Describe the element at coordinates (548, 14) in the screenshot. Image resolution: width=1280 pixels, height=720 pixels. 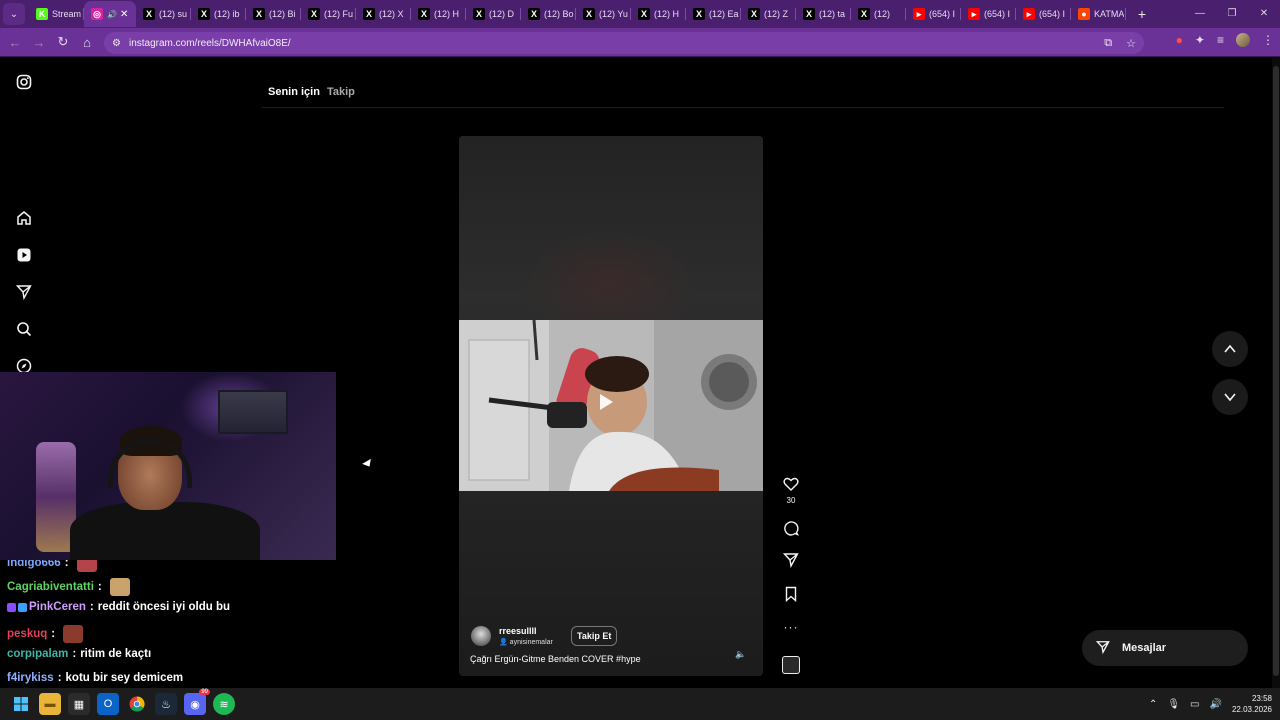
I see `browser-tab: X (12) Bo` at that location.